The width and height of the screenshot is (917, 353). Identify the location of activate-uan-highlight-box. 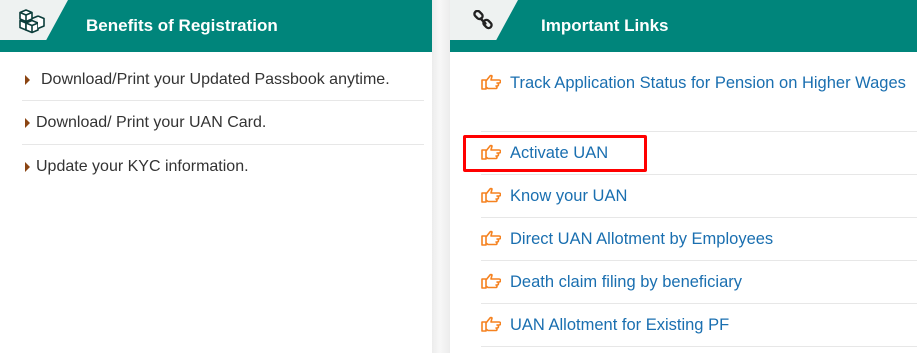
(555, 153).